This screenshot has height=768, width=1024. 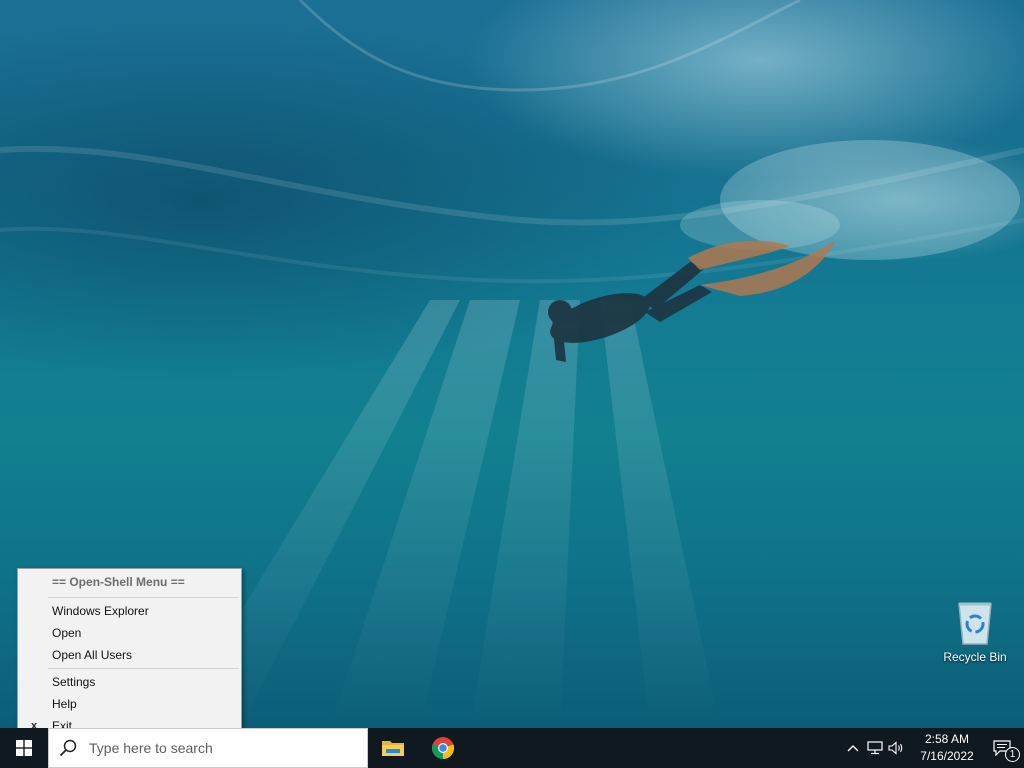 I want to click on recycle-bin-icon, so click(x=975, y=623).